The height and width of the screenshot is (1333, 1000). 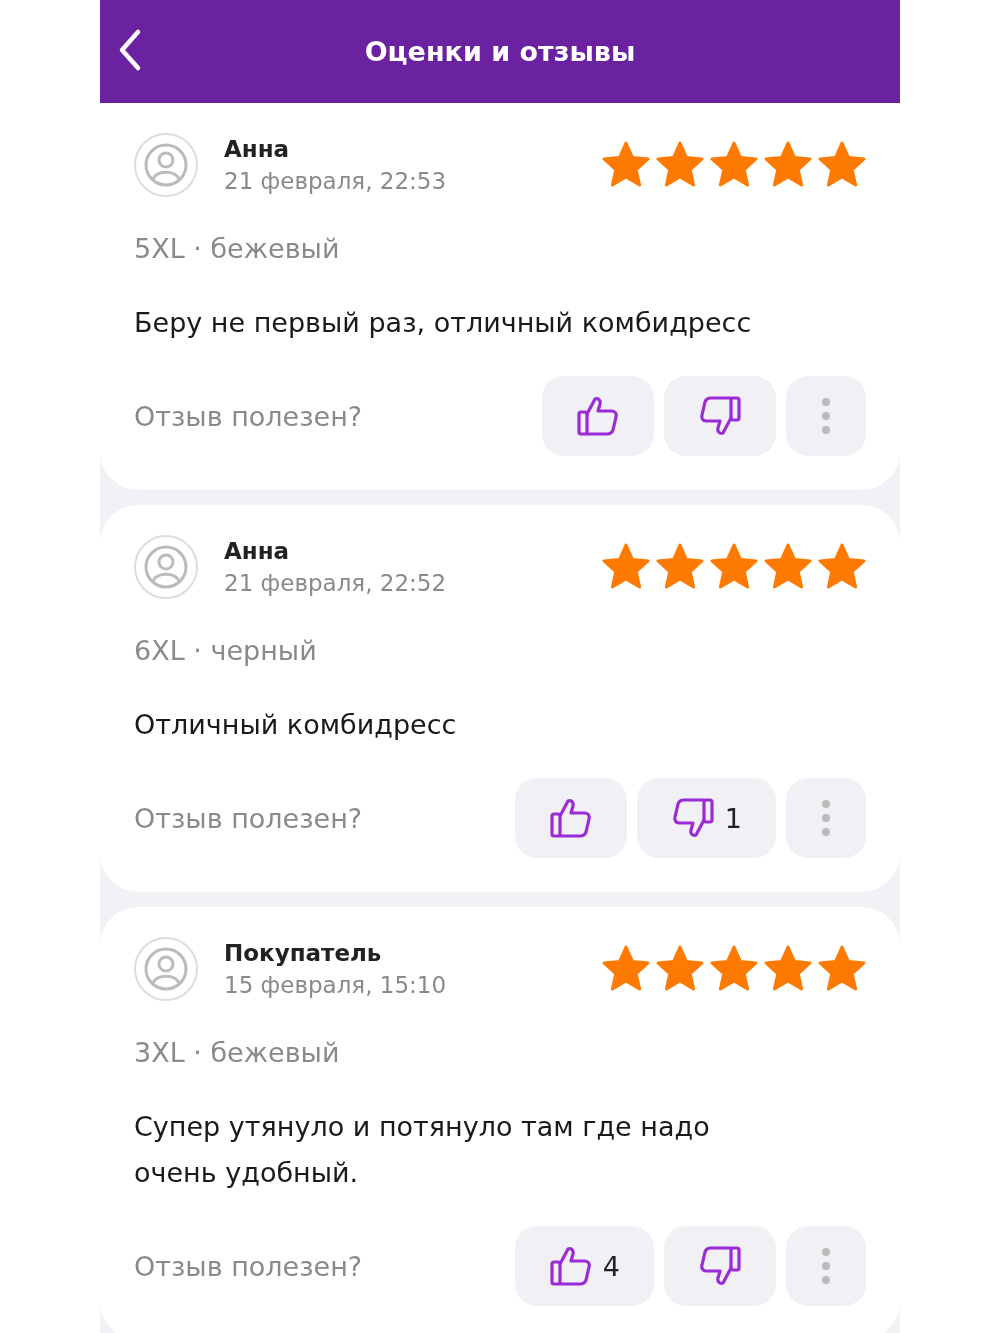 What do you see at coordinates (226, 650) in the screenshot?
I see `product-variant: 6XL · черный` at bounding box center [226, 650].